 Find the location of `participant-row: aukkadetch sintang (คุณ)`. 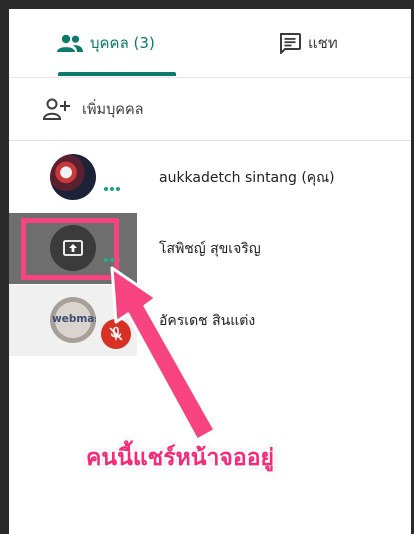

participant-row: aukkadetch sintang (คุณ) is located at coordinates (210, 177).